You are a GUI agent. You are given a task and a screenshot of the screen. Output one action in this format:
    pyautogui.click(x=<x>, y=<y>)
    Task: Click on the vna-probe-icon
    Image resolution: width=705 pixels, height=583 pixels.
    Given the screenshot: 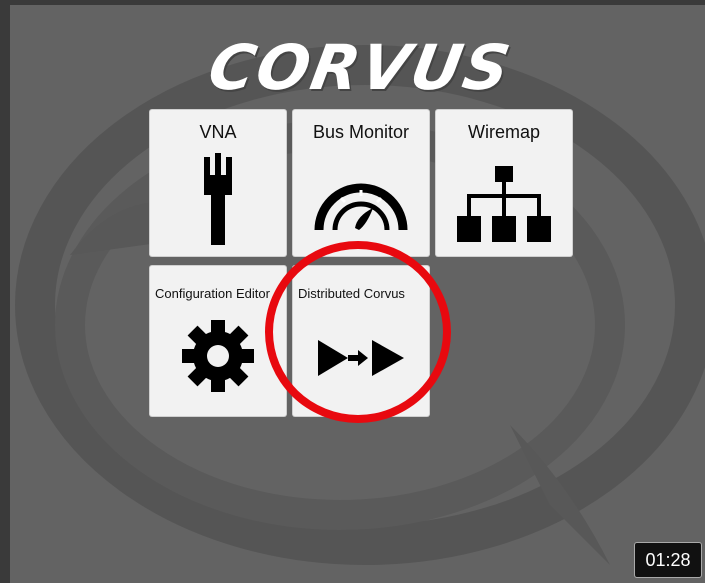 What is the action you would take?
    pyautogui.click(x=218, y=198)
    